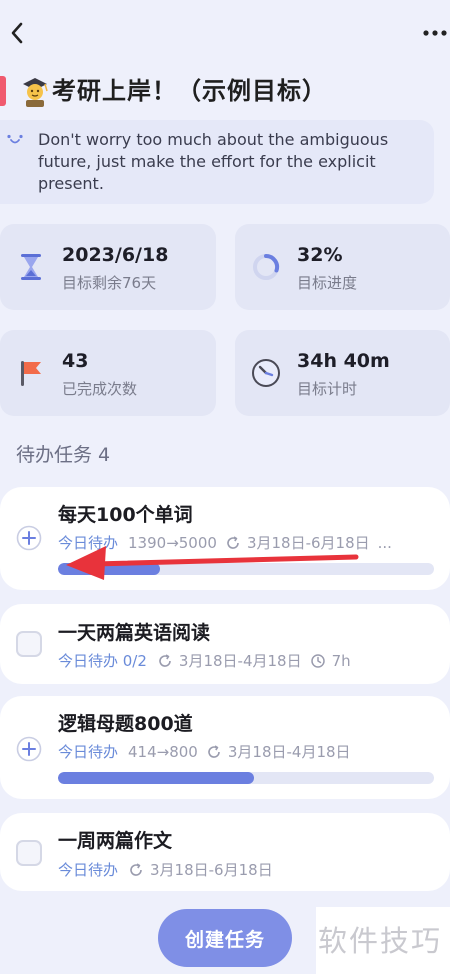  What do you see at coordinates (266, 373) in the screenshot?
I see `clock-icon` at bounding box center [266, 373].